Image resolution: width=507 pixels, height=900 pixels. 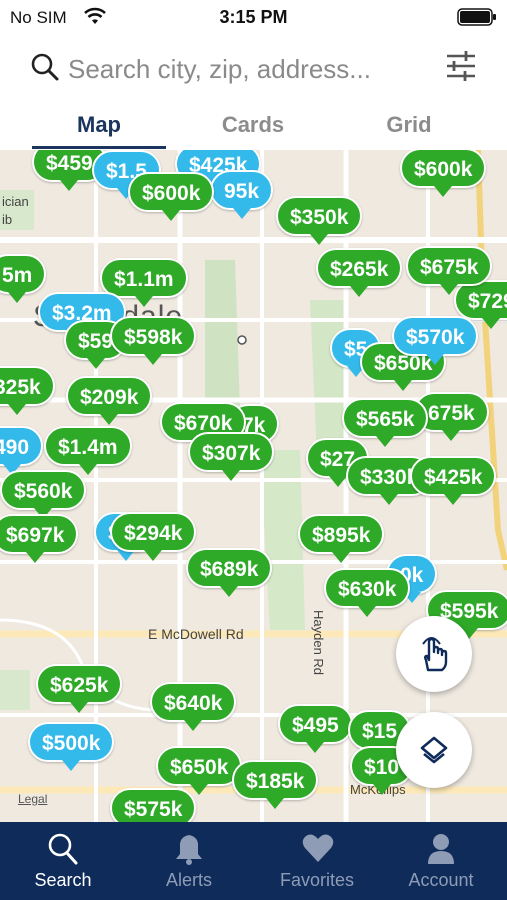 What do you see at coordinates (242, 194) in the screenshot?
I see `price-pin: 95k` at bounding box center [242, 194].